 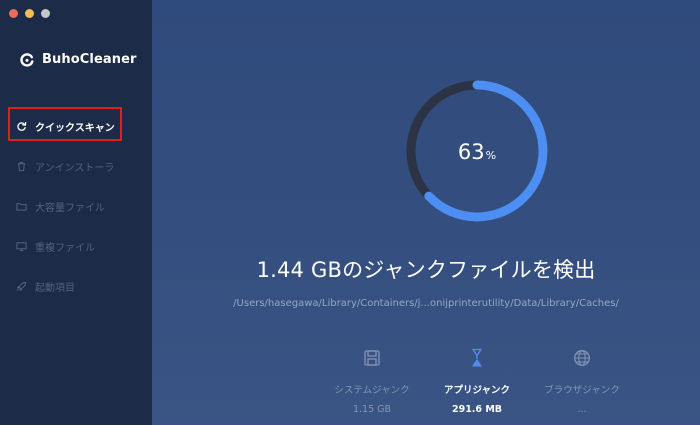 I want to click on brand: BuhoCleaner, so click(x=78, y=59).